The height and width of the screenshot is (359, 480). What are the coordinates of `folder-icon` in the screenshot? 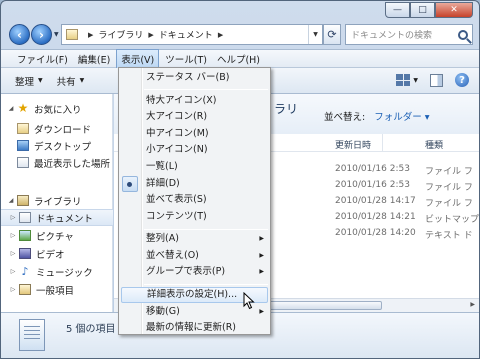 It's located at (25, 289).